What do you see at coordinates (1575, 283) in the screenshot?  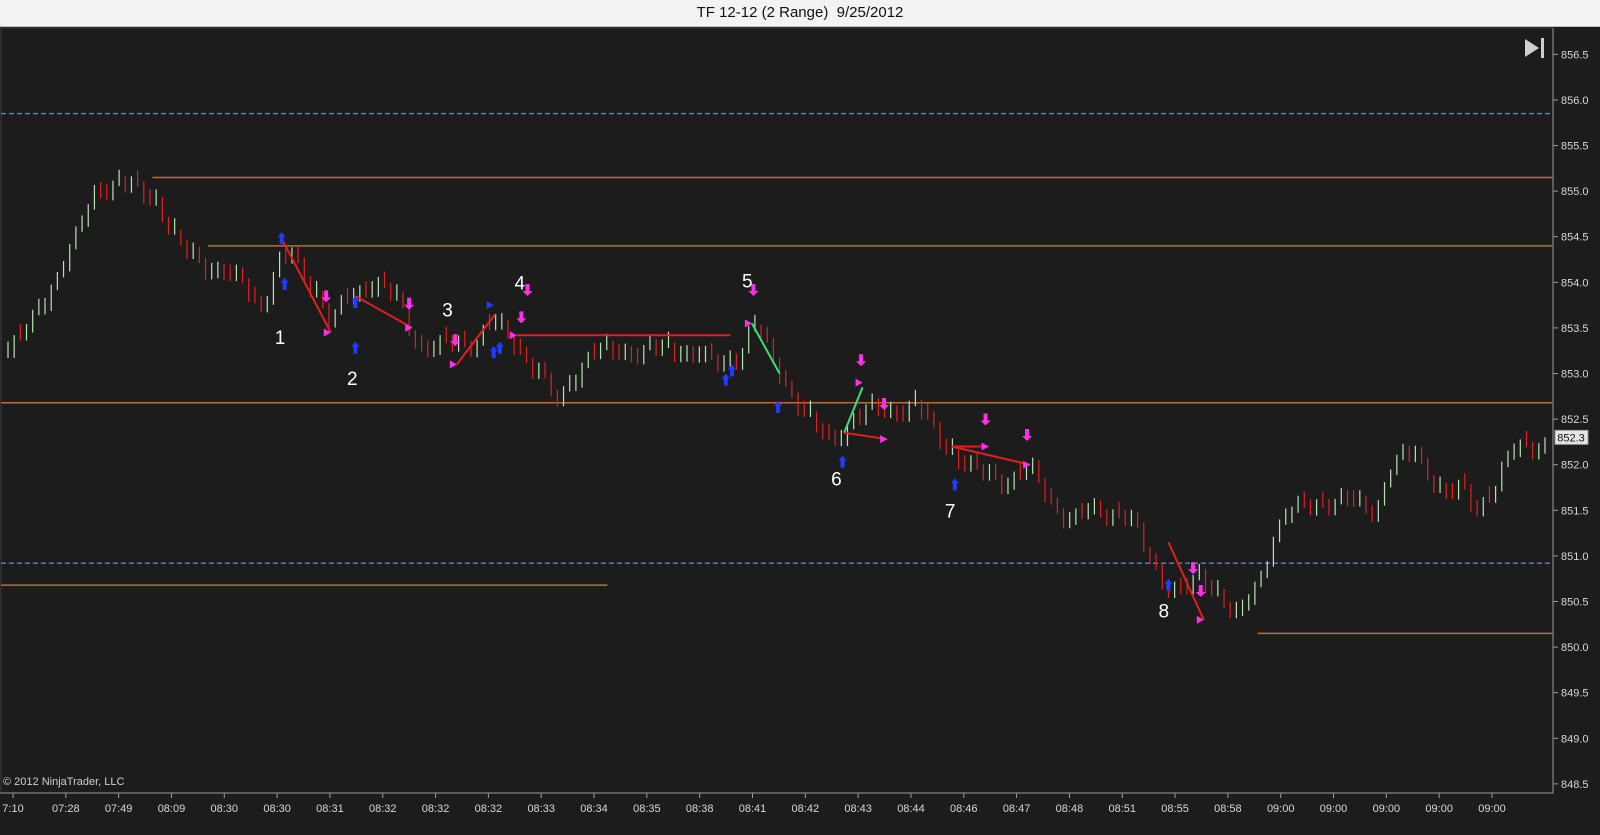 I see `price-tick-label: 854.0` at bounding box center [1575, 283].